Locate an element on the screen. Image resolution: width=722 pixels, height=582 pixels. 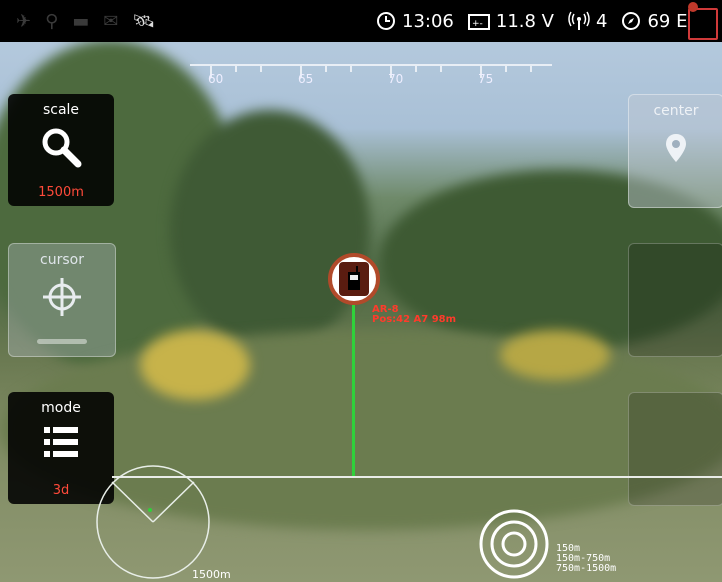
list-icon is located at coordinates (61, 442).